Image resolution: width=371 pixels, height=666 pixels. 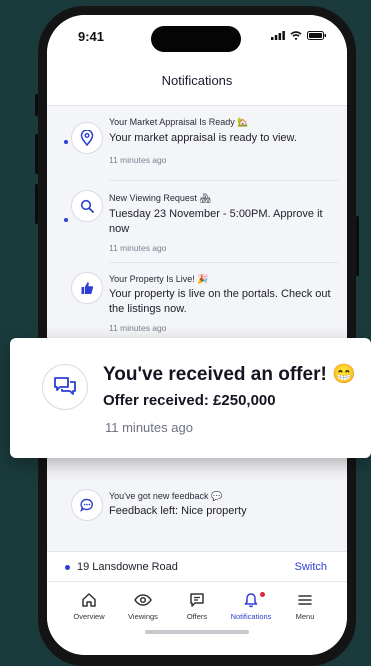 I want to click on tab-viewings: Viewings, so click(x=143, y=606).